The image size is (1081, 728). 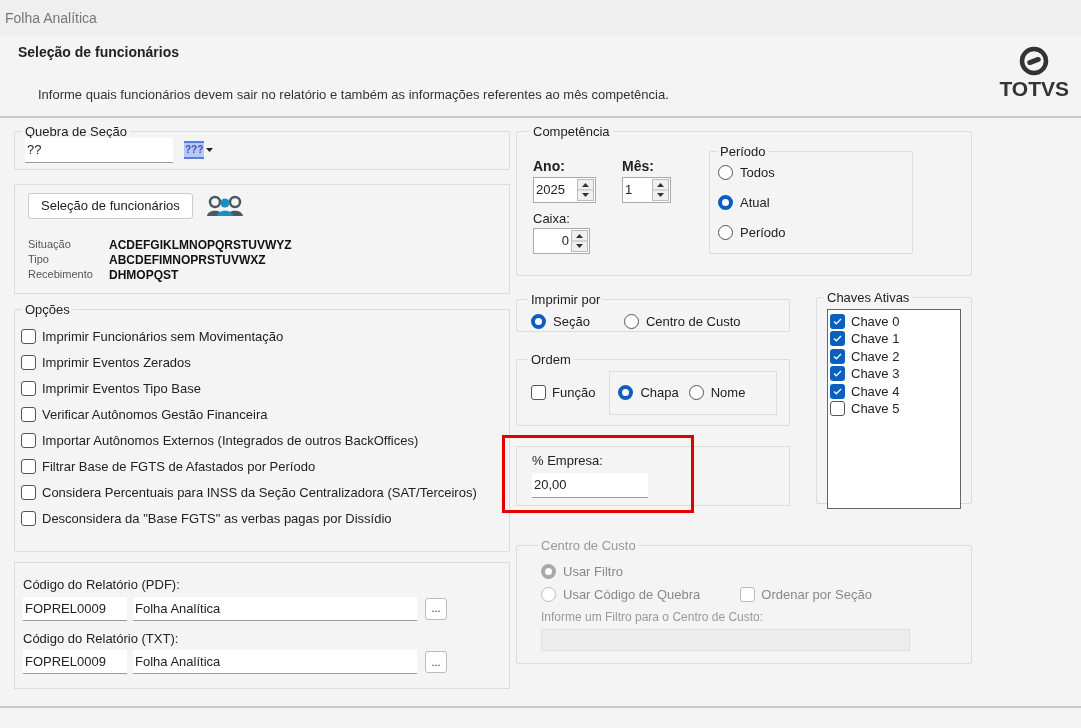 What do you see at coordinates (816, 594) in the screenshot?
I see `checkbox-label: Ordenar por Seção` at bounding box center [816, 594].